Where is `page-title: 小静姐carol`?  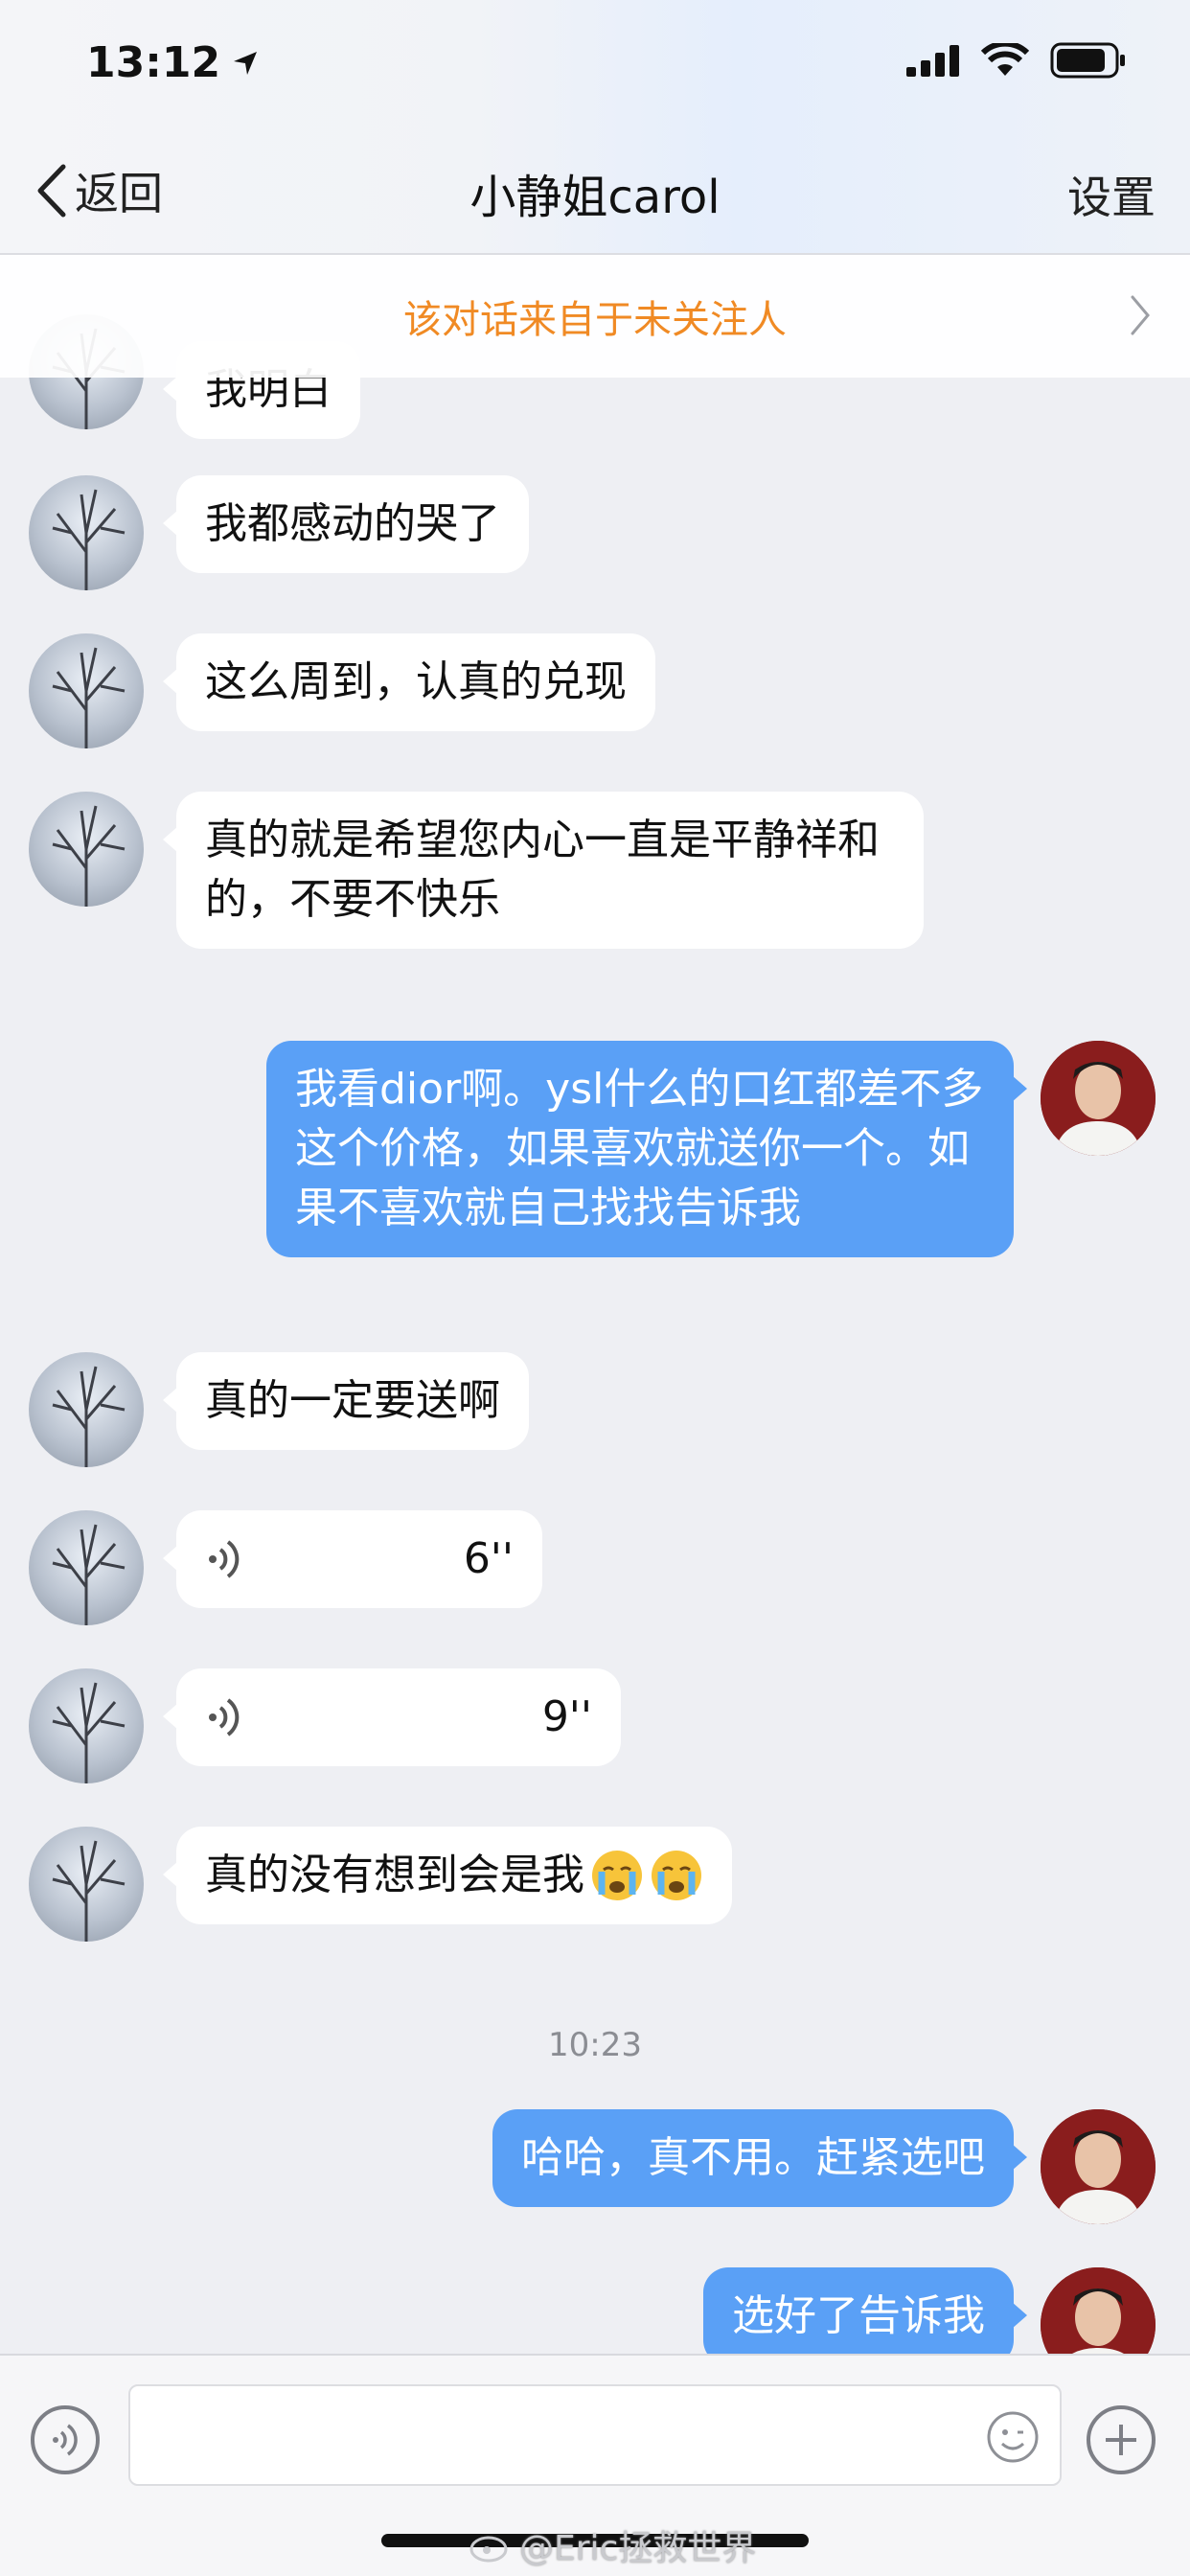
page-title: 小静姐carol is located at coordinates (595, 197).